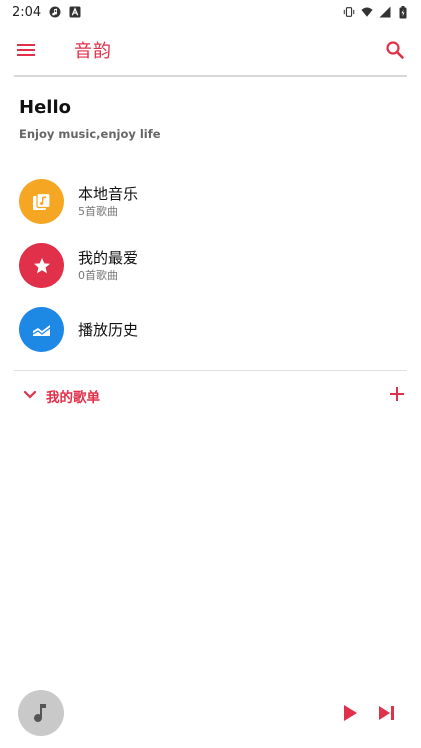 This screenshot has width=421, height=748. Describe the element at coordinates (367, 12) in the screenshot. I see `wifi-icon` at that location.